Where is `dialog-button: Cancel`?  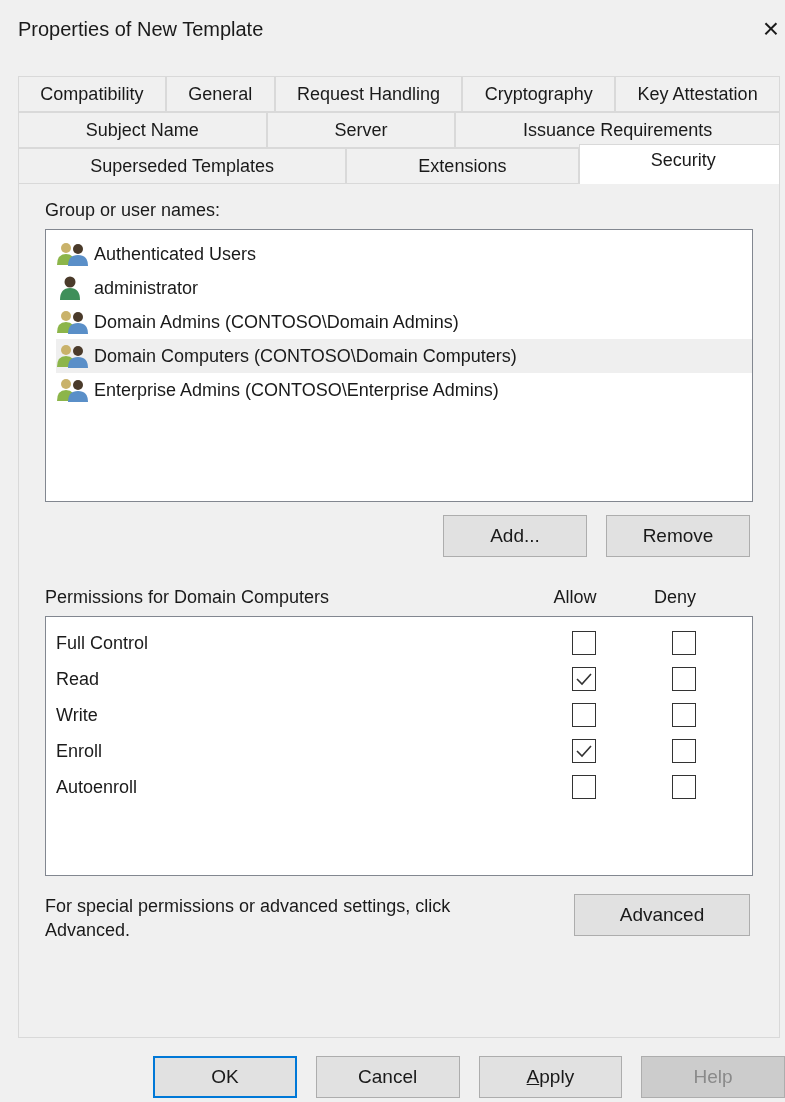 dialog-button: Cancel is located at coordinates (387, 1077).